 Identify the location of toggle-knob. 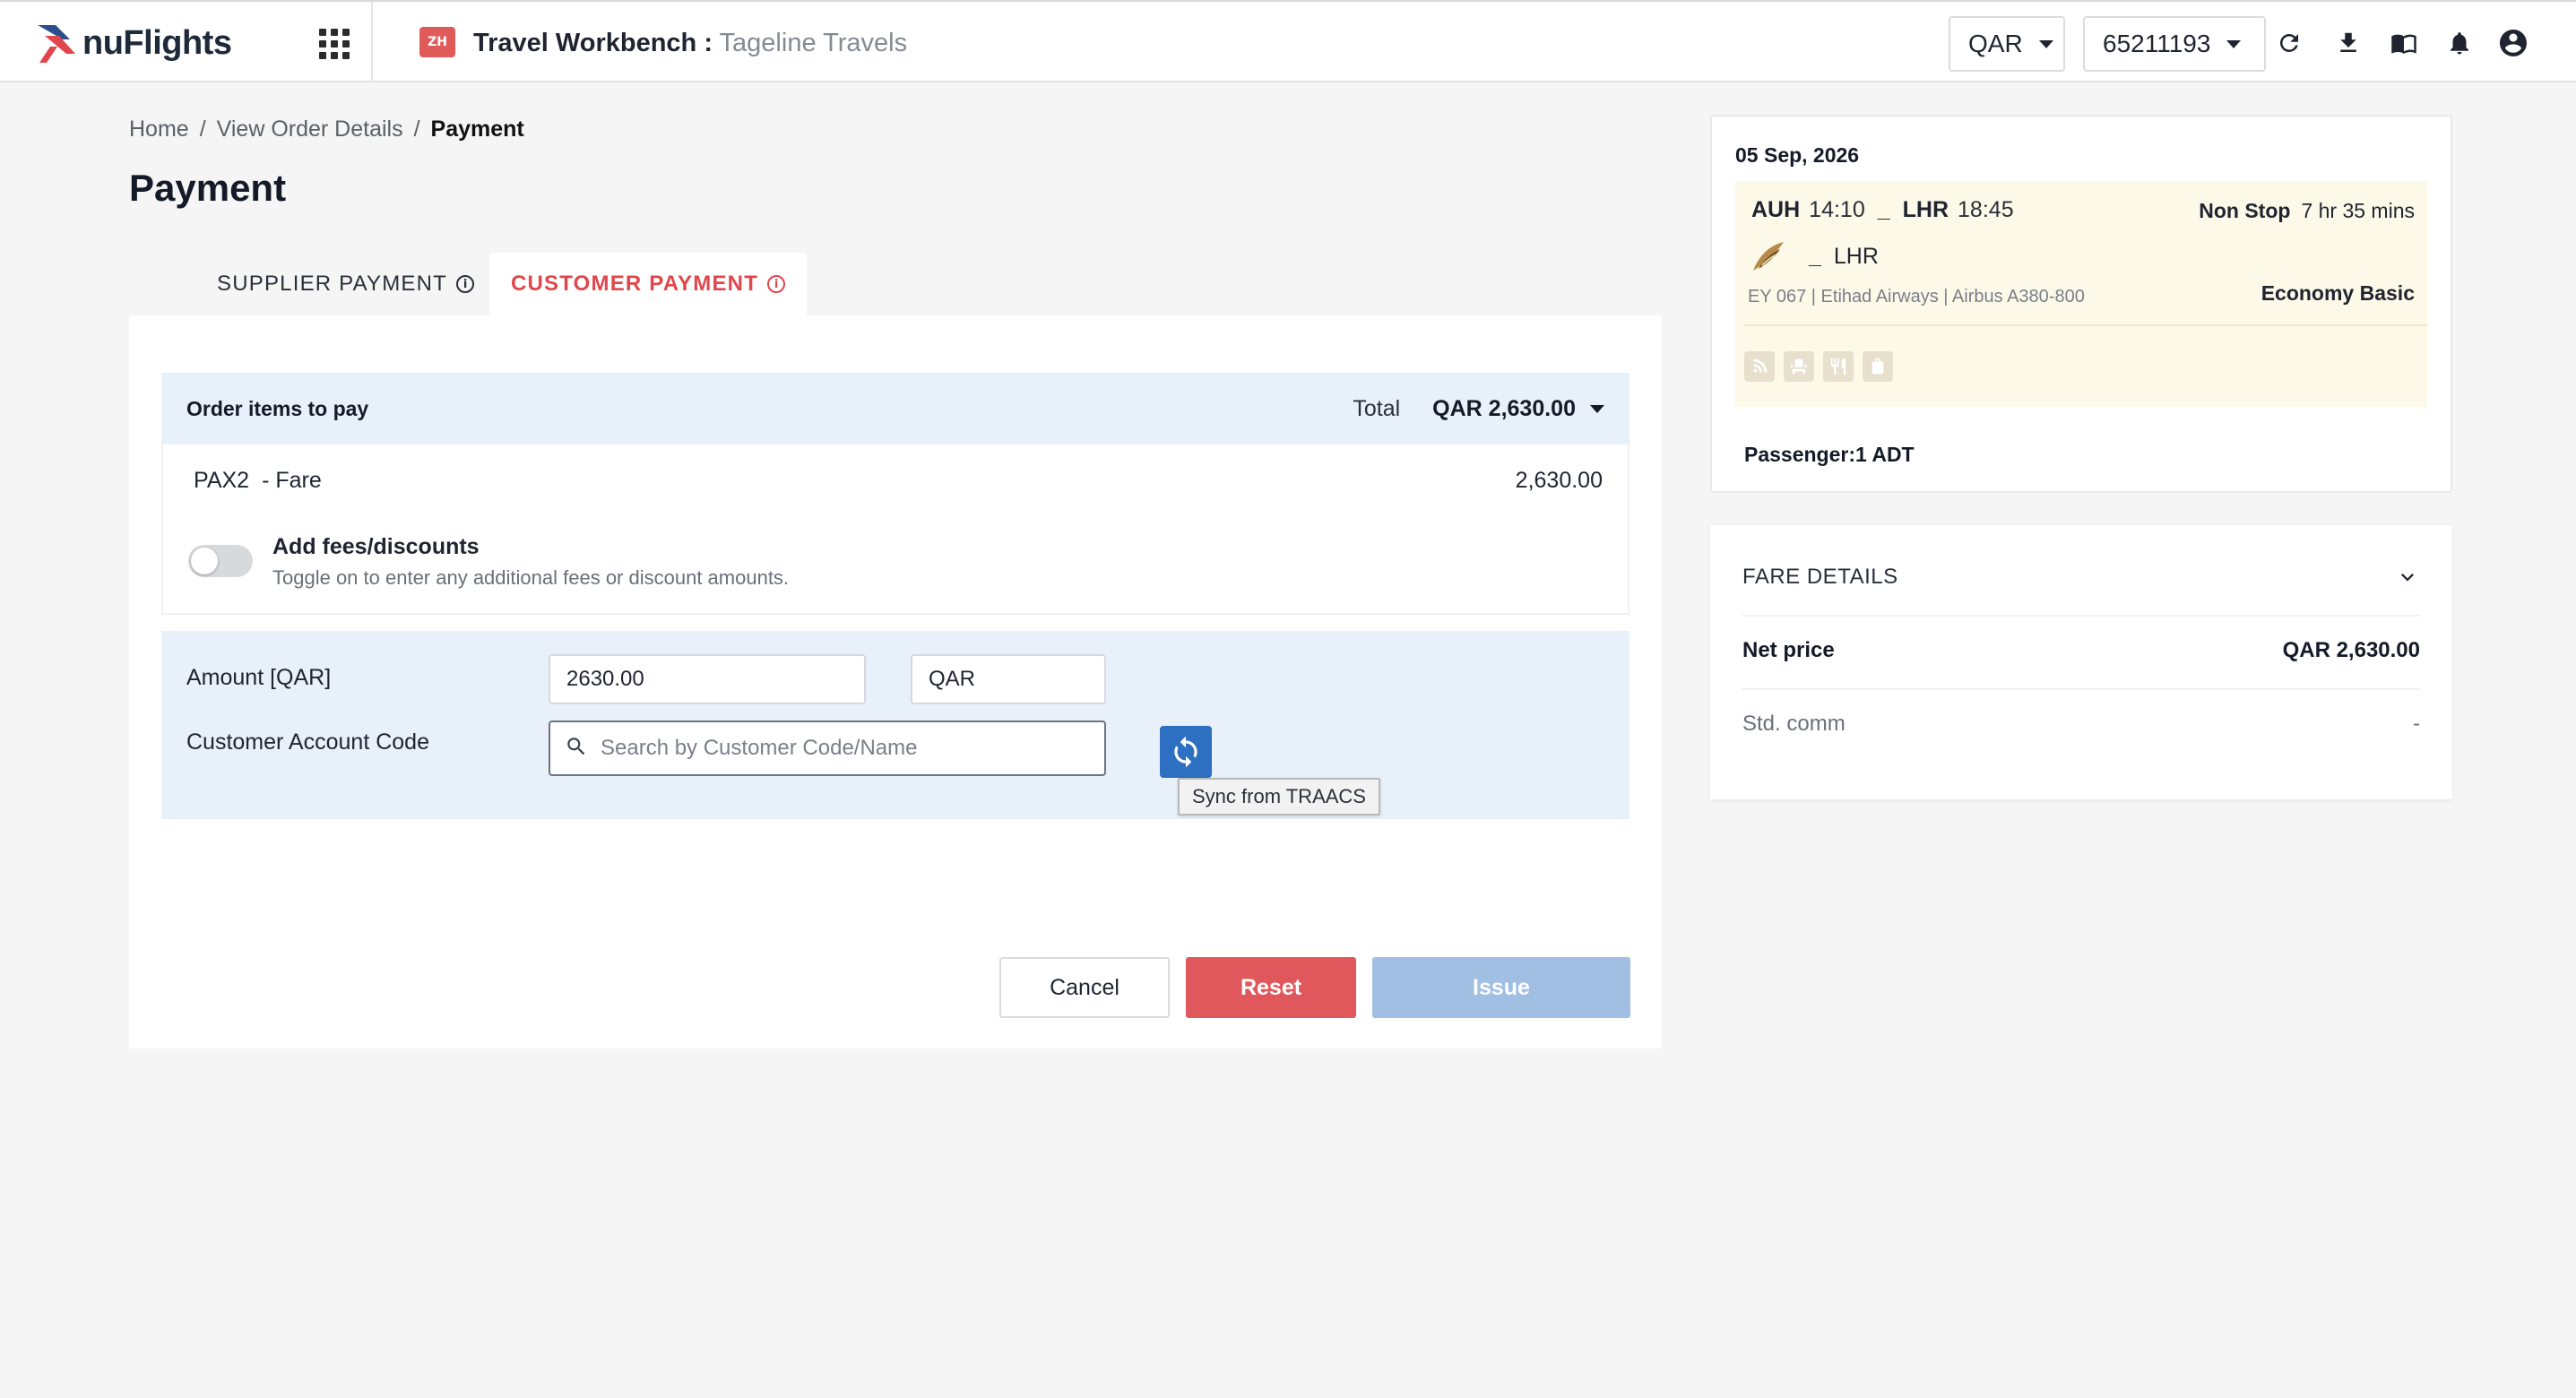
(204, 561).